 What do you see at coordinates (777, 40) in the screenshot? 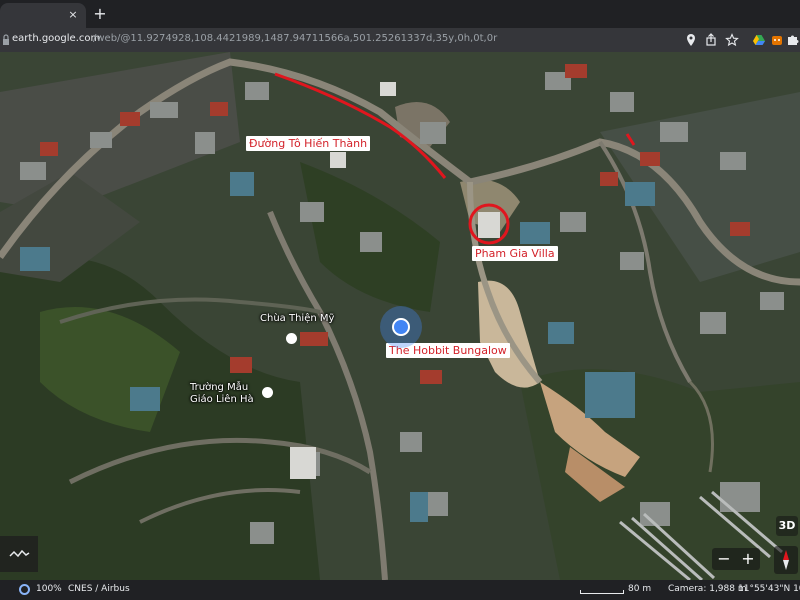
I see `extension-icon` at bounding box center [777, 40].